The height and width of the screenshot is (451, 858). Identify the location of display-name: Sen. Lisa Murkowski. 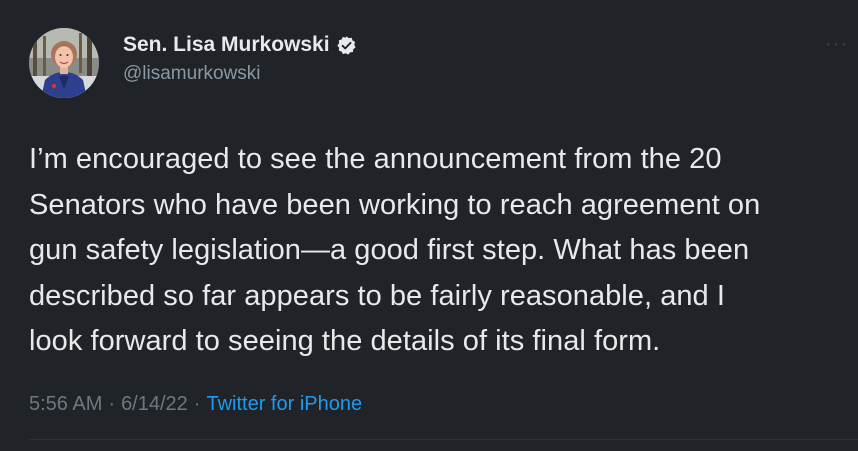
(226, 45).